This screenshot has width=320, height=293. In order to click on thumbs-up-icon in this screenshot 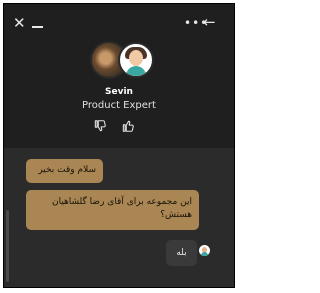, I will do `click(128, 126)`.